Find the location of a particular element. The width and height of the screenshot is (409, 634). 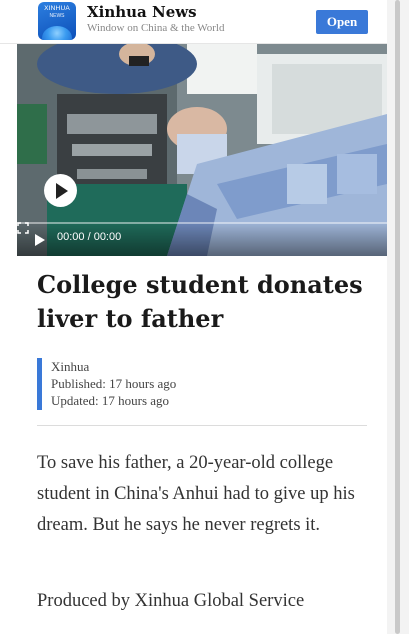

published-time: Published: 17 hours ago is located at coordinates (114, 383).